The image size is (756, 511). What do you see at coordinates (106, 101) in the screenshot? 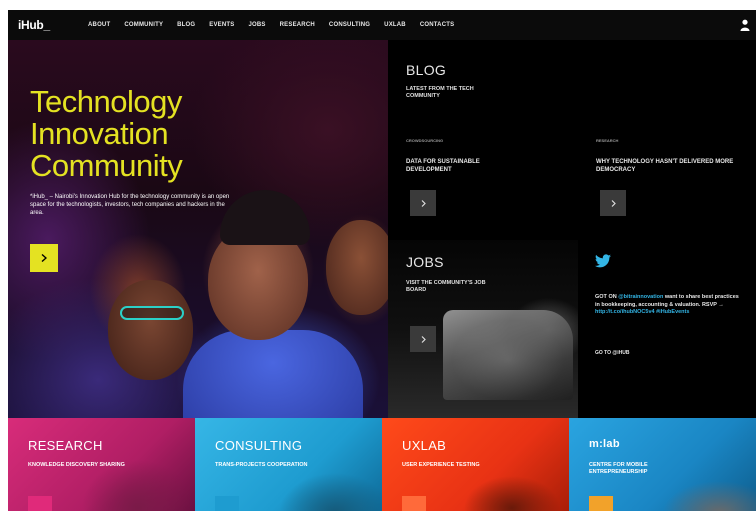
I see `hero-title-line: Technology` at bounding box center [106, 101].